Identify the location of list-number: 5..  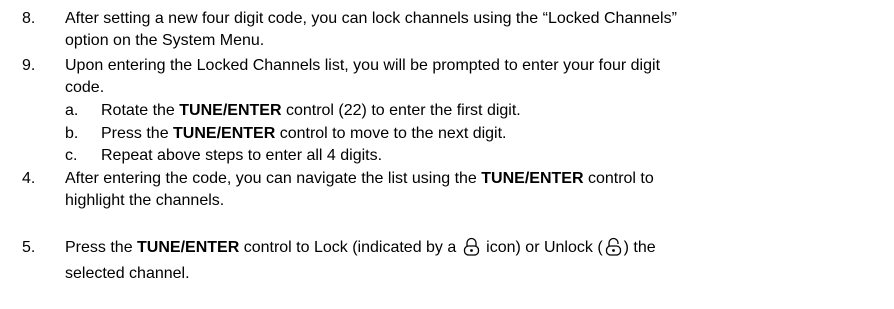
(29, 247).